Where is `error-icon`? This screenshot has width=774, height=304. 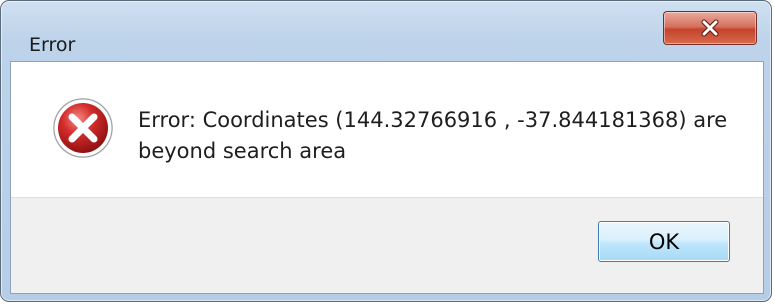 error-icon is located at coordinates (83, 128).